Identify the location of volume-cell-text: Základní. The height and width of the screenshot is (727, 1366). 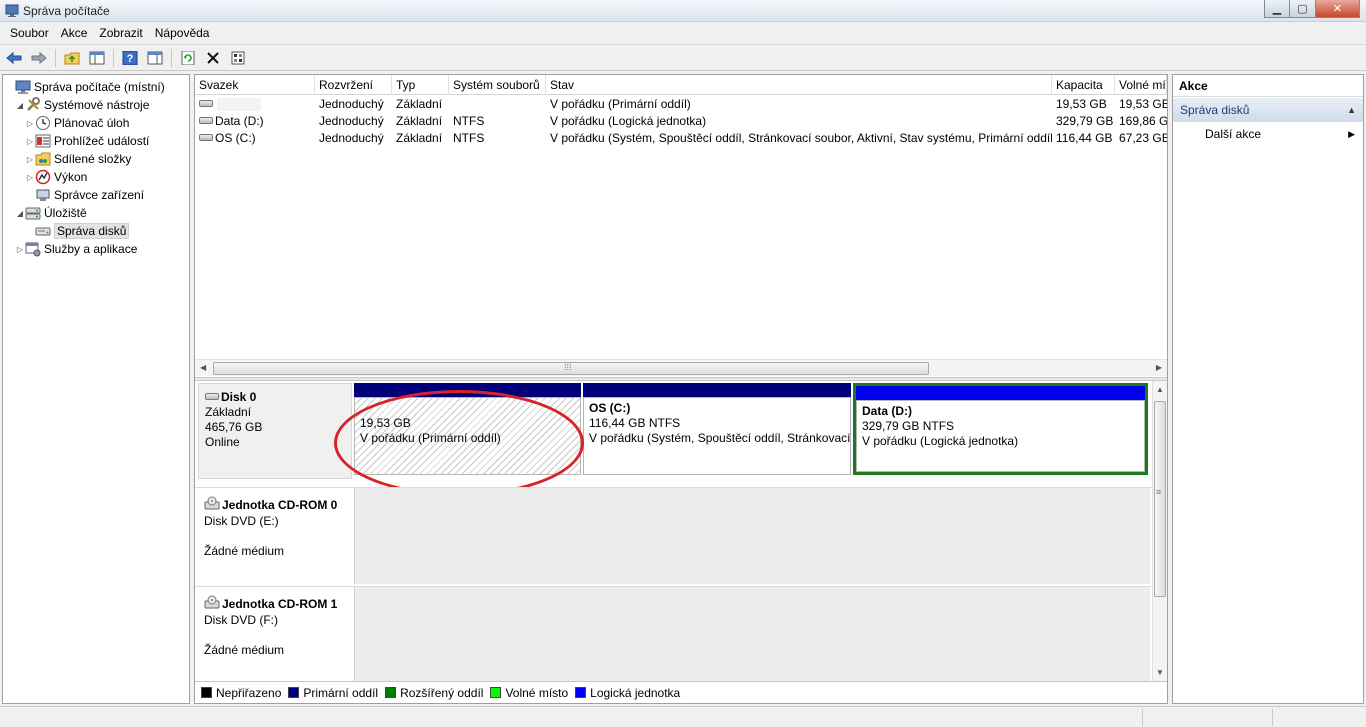
(419, 104).